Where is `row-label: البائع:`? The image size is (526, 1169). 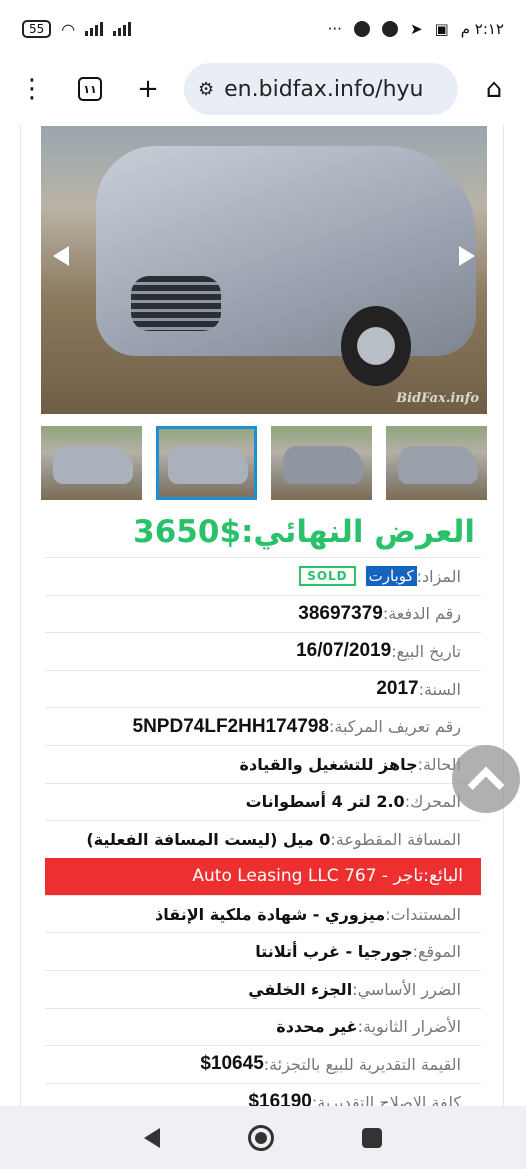 row-label: البائع: is located at coordinates (443, 876).